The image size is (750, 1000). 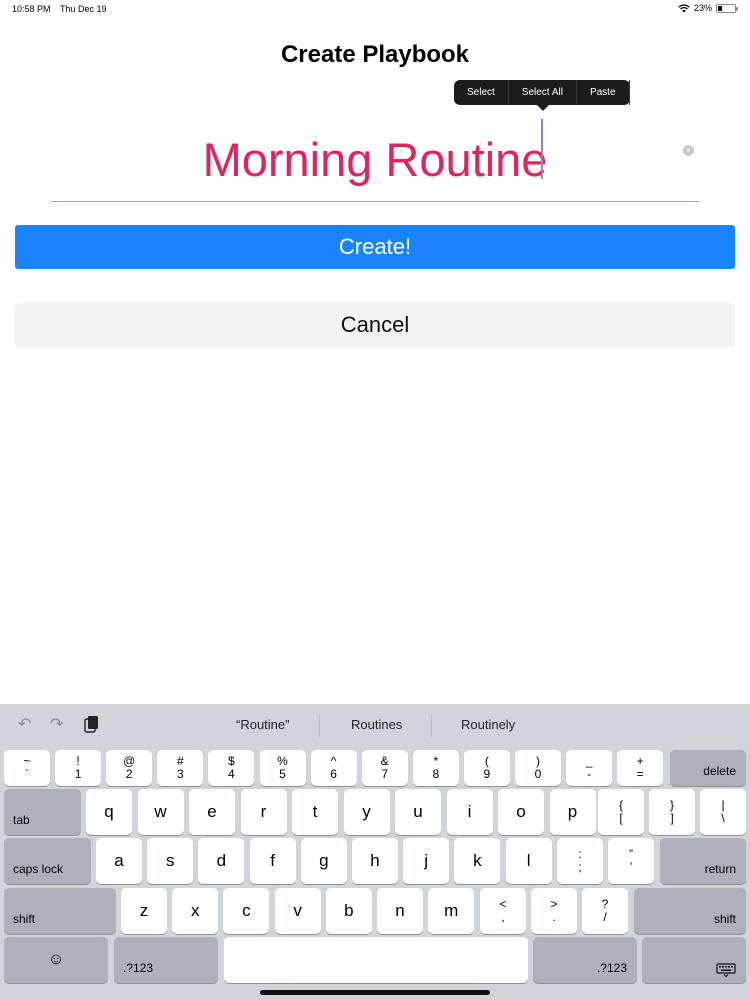 What do you see at coordinates (315, 812) in the screenshot?
I see `letter-key: t` at bounding box center [315, 812].